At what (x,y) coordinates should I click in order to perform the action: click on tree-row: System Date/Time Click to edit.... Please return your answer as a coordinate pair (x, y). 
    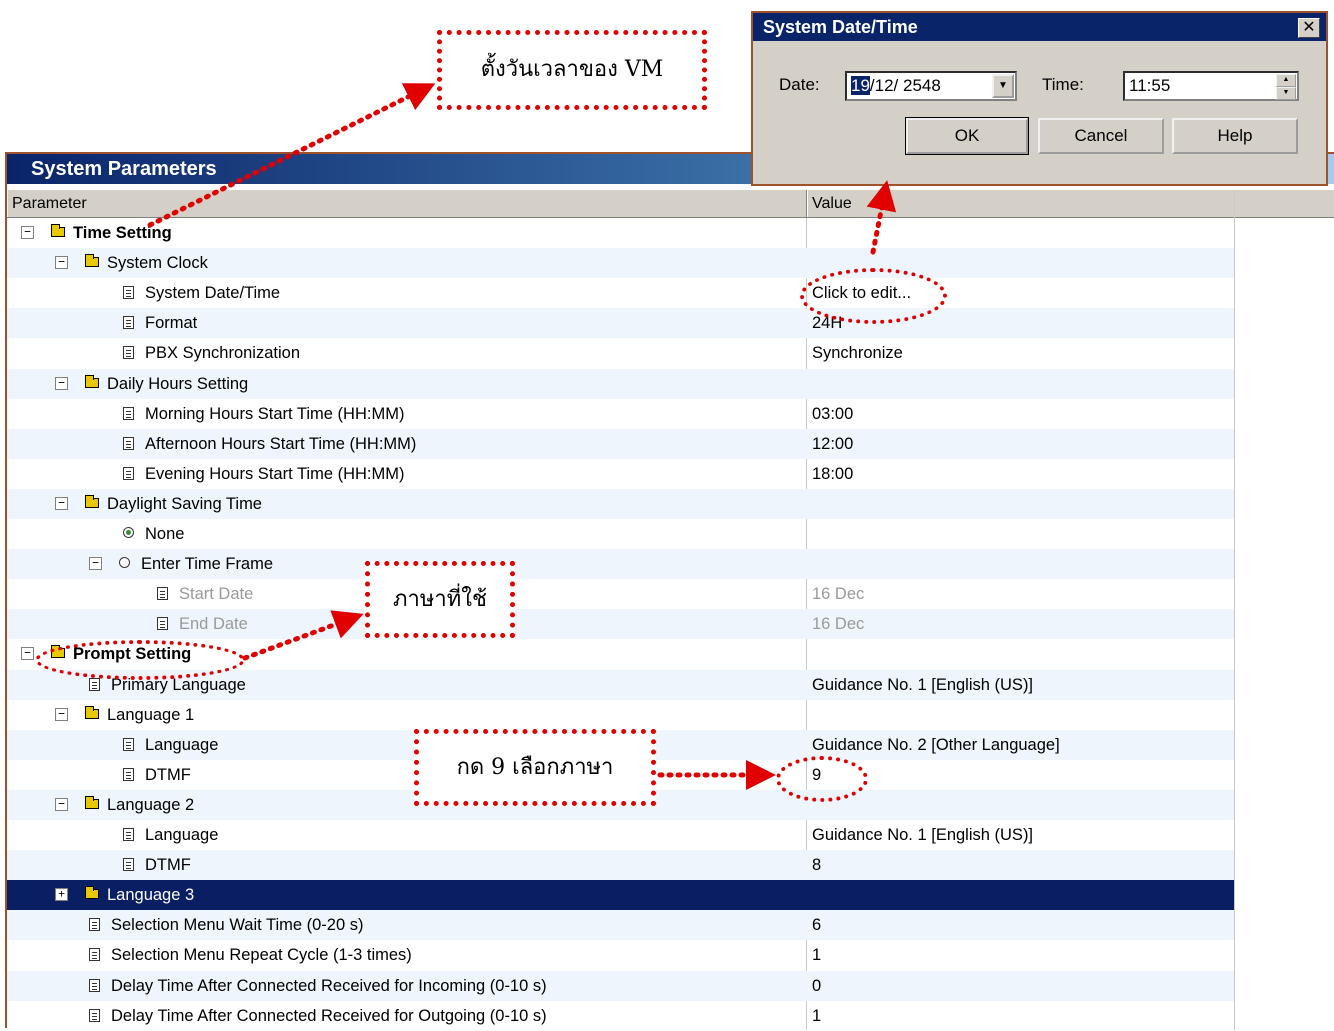
    Looking at the image, I should click on (620, 293).